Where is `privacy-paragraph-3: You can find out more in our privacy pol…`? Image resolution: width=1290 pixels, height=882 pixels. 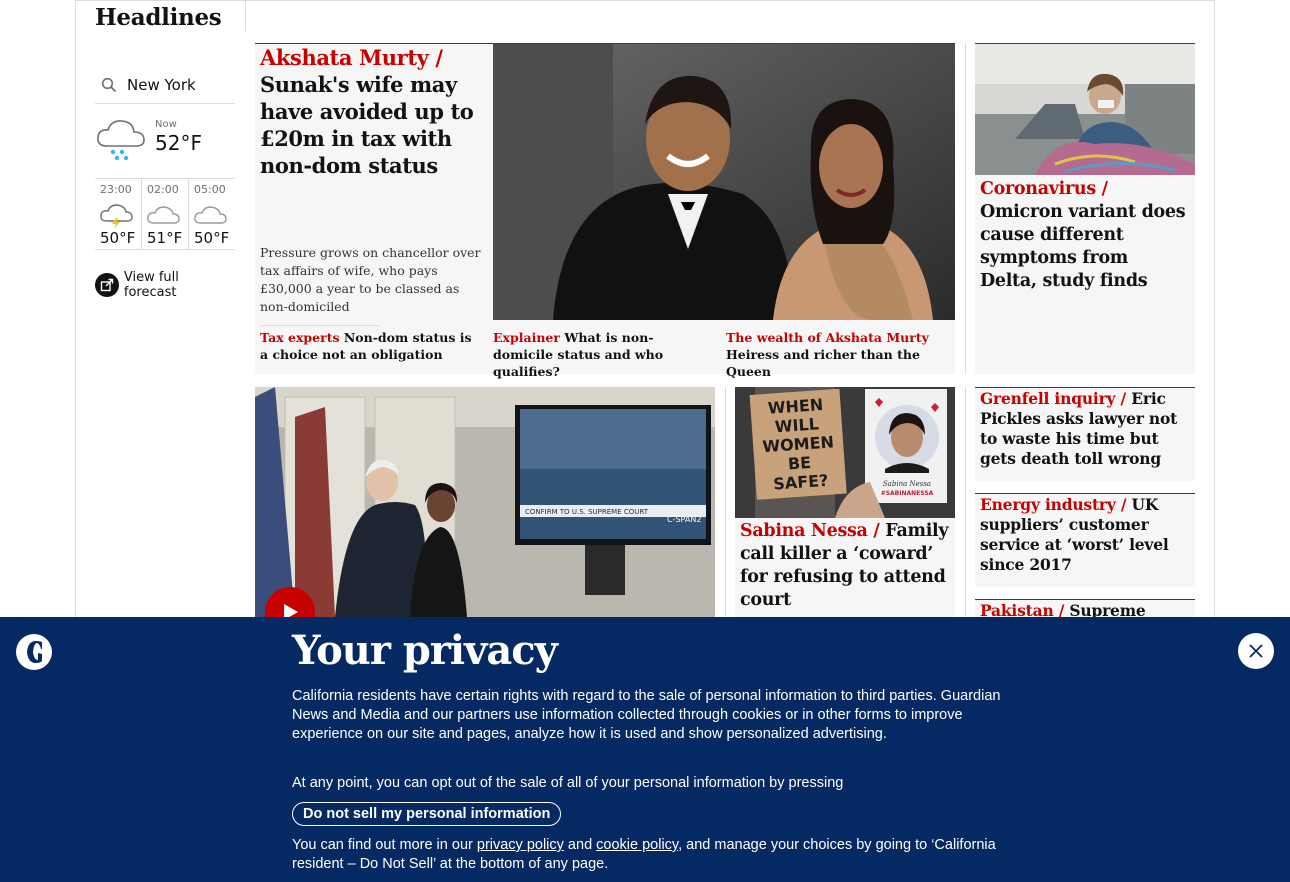
privacy-paragraph-3: You can find out more in our privacy pol… is located at coordinates (647, 855).